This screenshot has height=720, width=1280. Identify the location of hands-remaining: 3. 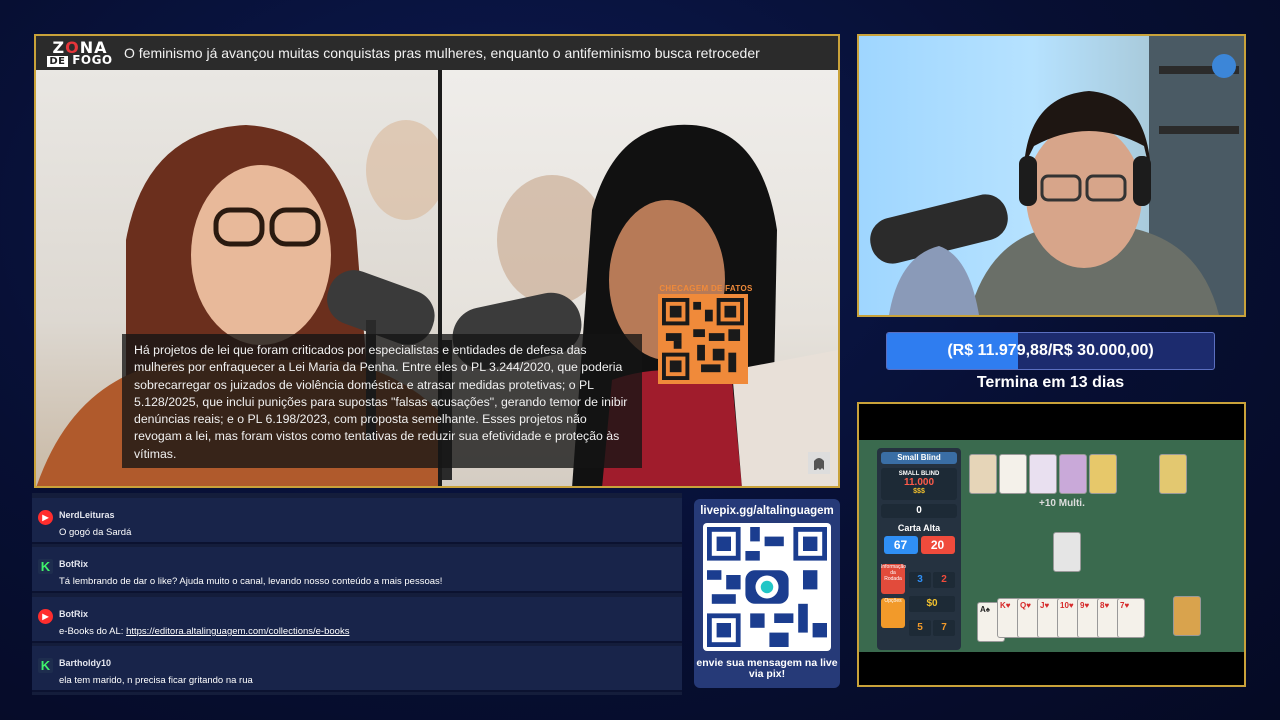
(920, 580).